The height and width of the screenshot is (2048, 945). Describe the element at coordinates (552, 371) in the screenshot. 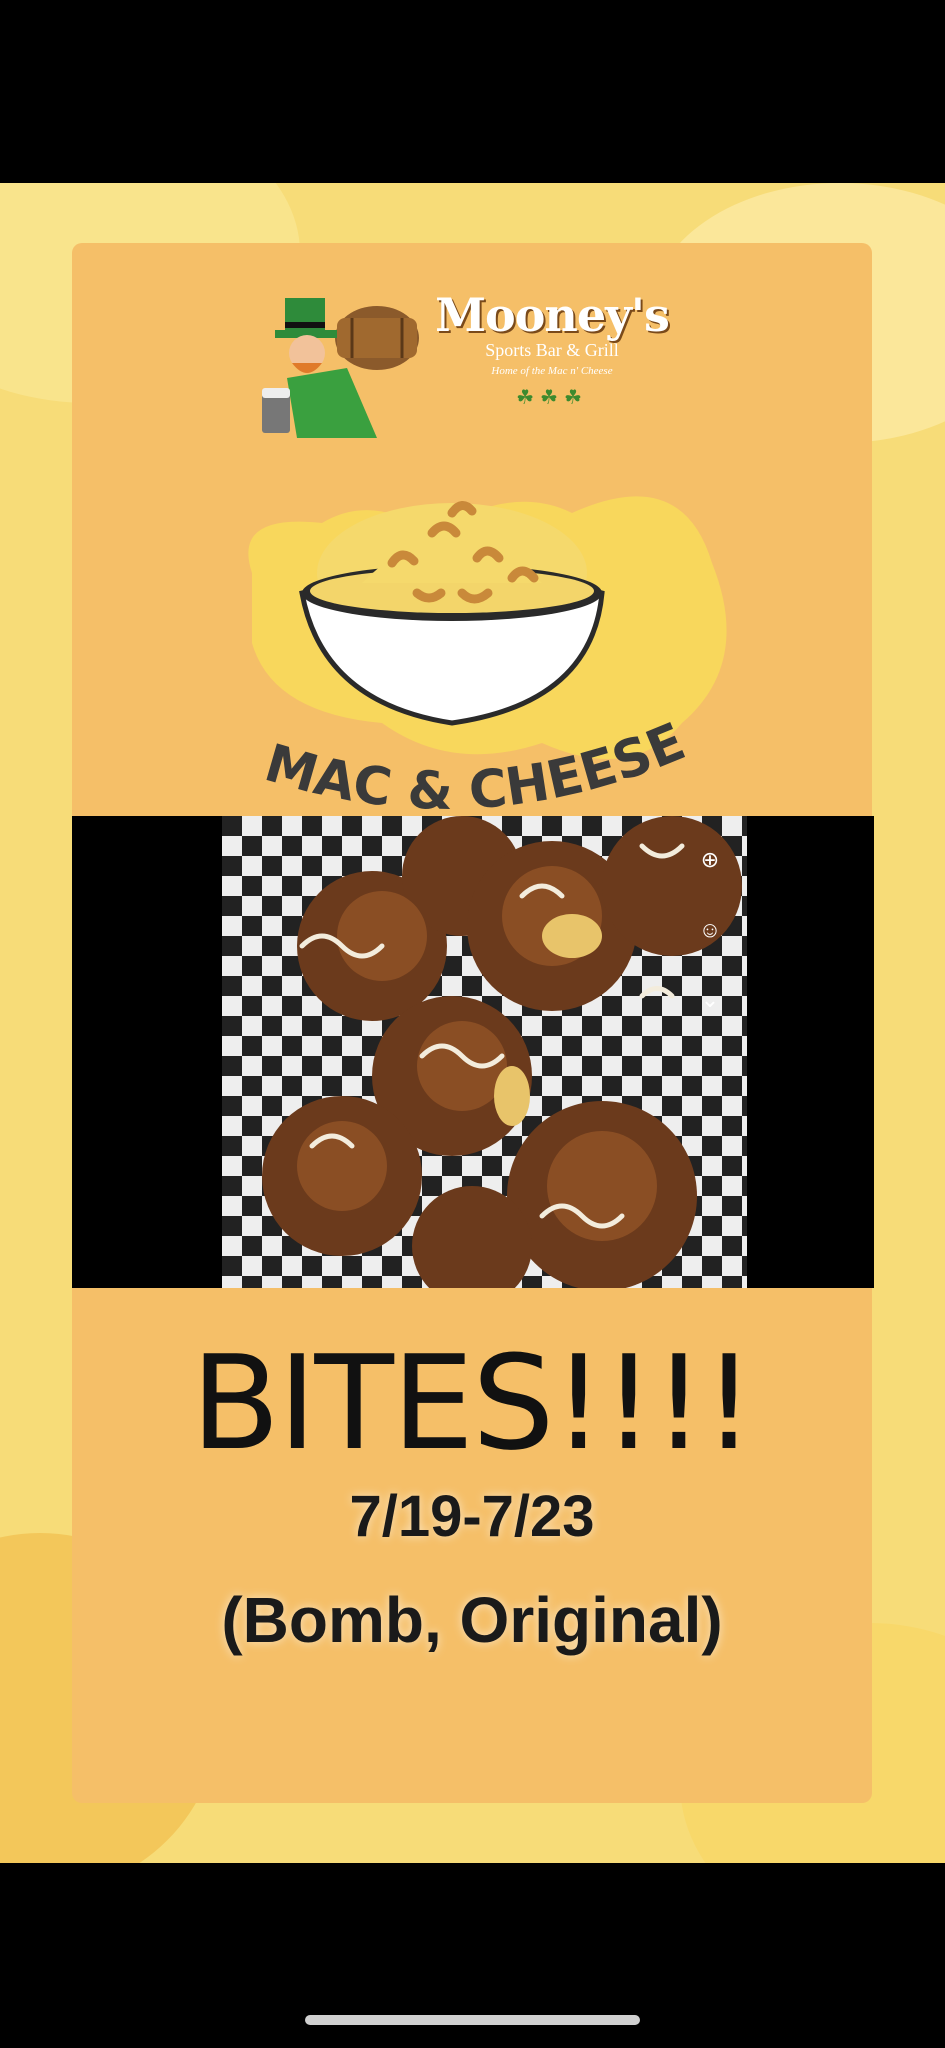

I see `brand-tagline: Home of the Mac n' Cheese` at that location.